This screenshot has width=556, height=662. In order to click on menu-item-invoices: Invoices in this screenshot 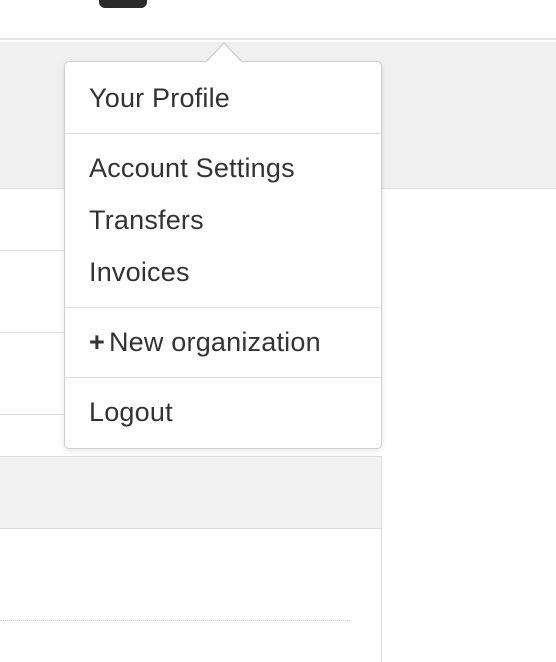, I will do `click(139, 272)`.